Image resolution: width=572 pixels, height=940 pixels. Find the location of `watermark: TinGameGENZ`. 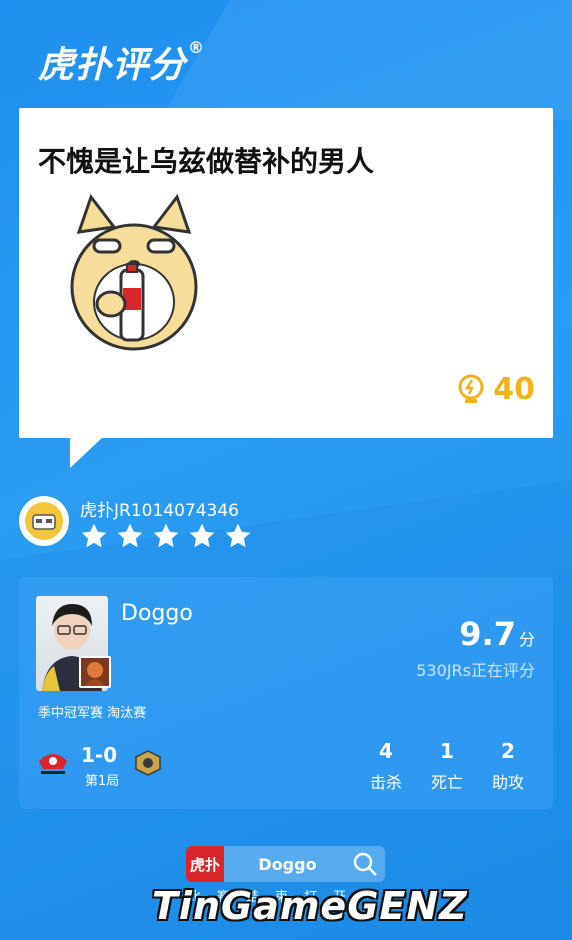

watermark: TinGameGENZ is located at coordinates (310, 906).